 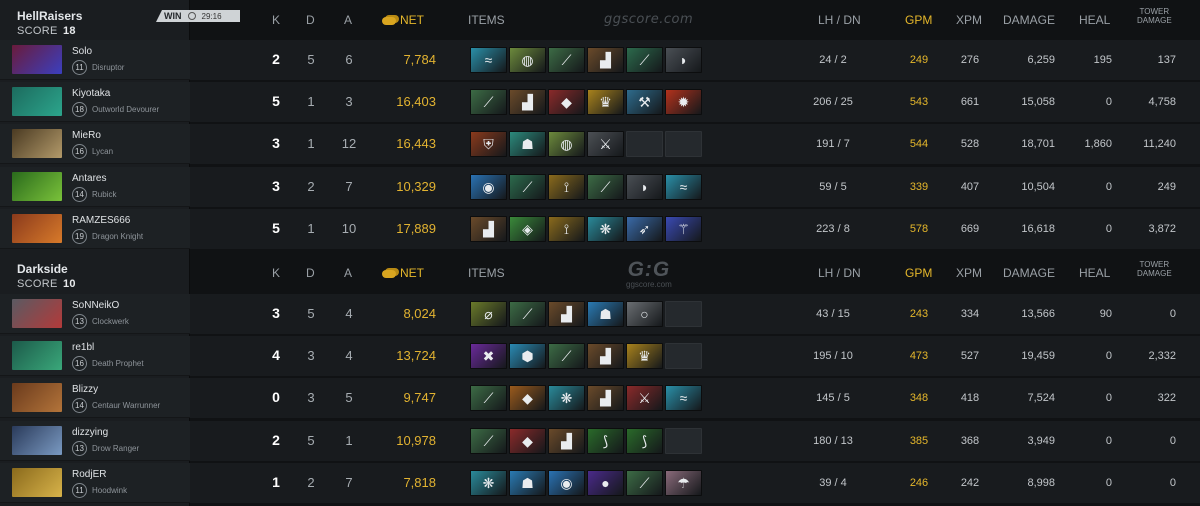 What do you see at coordinates (644, 314) in the screenshot?
I see `ring-silver-icon: ○` at bounding box center [644, 314].